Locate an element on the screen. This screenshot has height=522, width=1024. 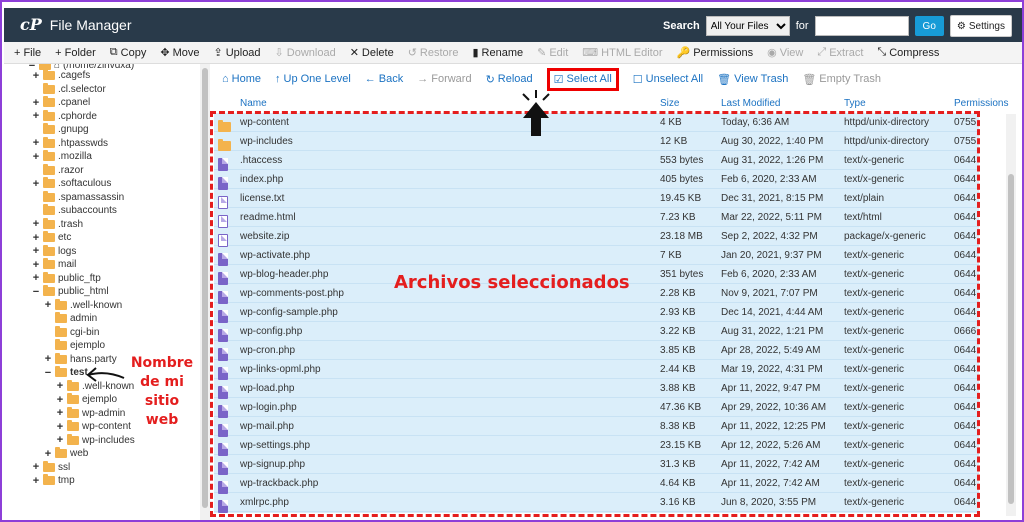
tree-item: + ejemplo is located at coordinates (86, 399).